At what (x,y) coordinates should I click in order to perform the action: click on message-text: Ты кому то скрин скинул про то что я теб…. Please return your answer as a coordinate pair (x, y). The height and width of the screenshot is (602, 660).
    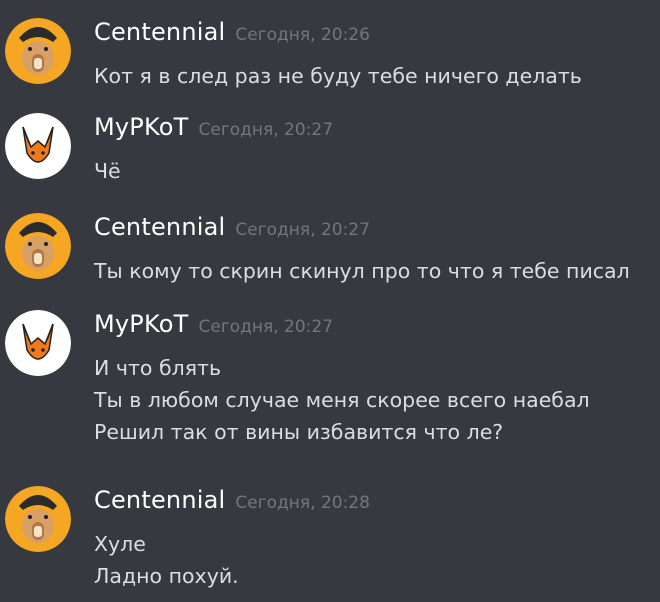
    Looking at the image, I should click on (362, 271).